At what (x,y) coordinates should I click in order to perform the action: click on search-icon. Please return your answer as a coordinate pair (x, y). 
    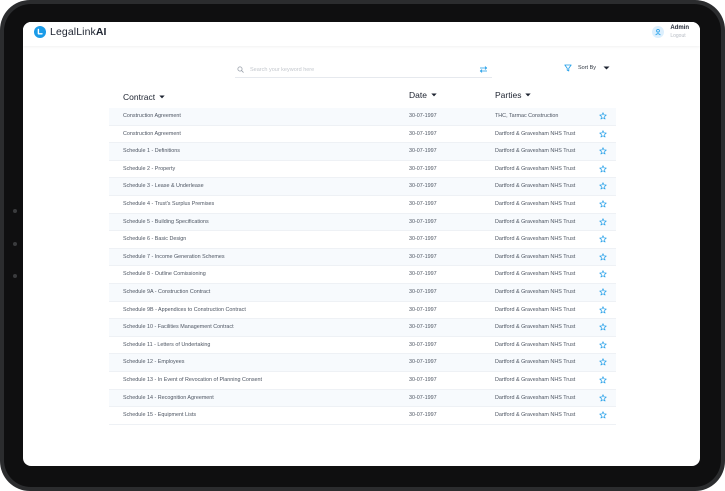
    Looking at the image, I should click on (240, 69).